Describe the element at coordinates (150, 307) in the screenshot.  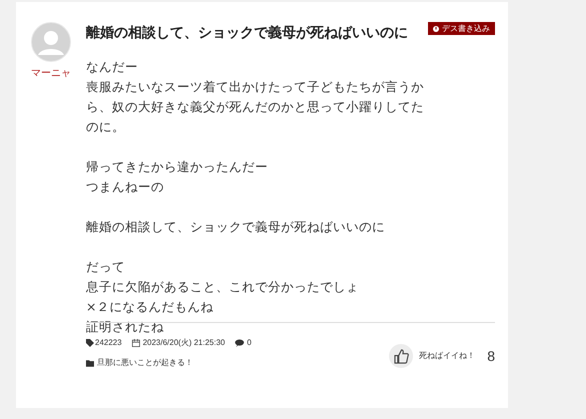
I see `post-text: ×２になるんだもんね` at that location.